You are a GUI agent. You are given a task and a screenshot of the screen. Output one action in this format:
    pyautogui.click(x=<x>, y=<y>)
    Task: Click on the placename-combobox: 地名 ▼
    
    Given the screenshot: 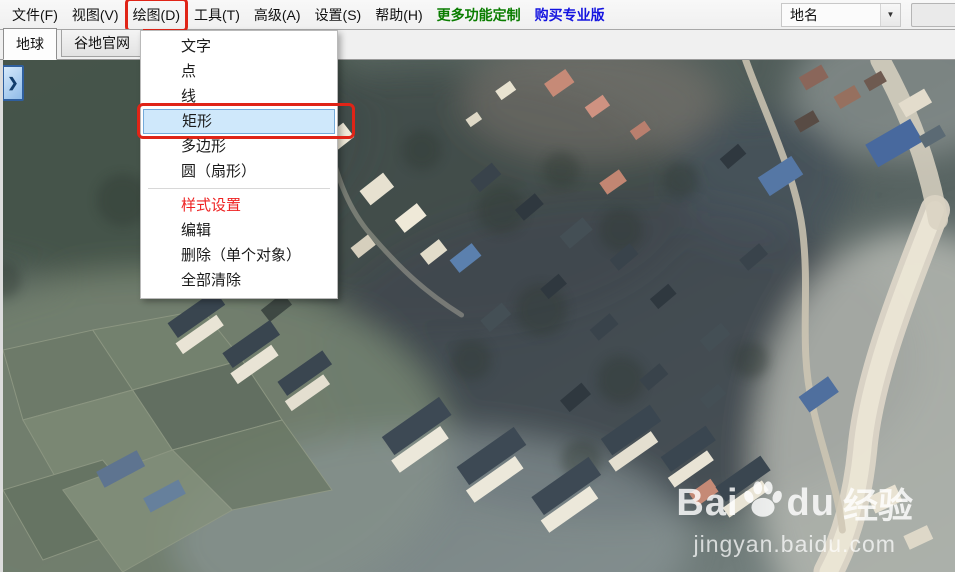 What is the action you would take?
    pyautogui.click(x=841, y=14)
    